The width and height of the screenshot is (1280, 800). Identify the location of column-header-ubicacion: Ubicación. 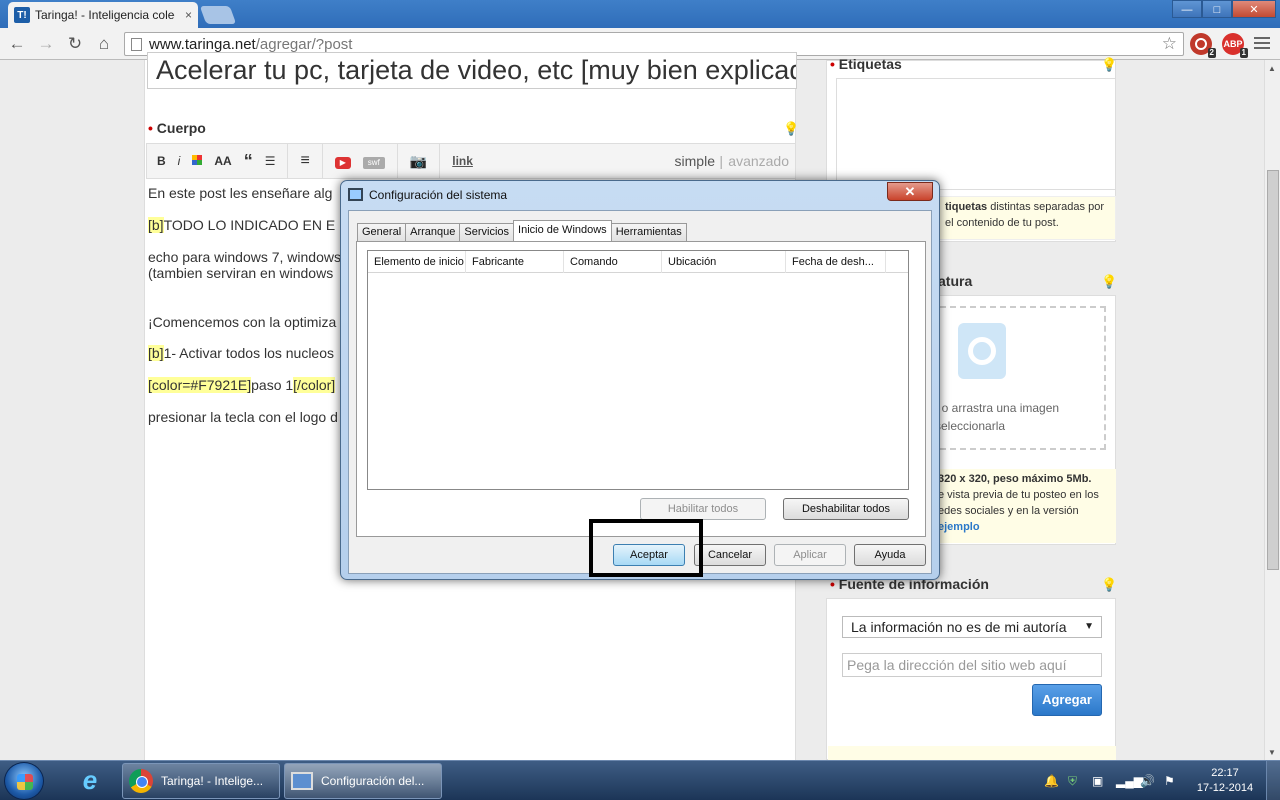
(724, 262).